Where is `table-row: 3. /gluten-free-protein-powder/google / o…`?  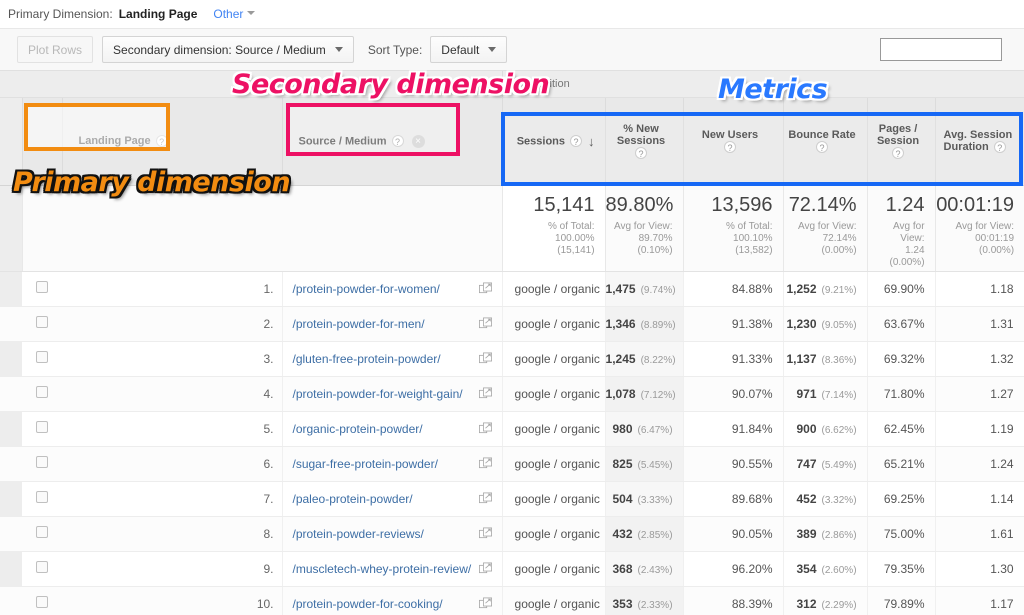
table-row: 3. /gluten-free-protein-powder/google / o… is located at coordinates (512, 359).